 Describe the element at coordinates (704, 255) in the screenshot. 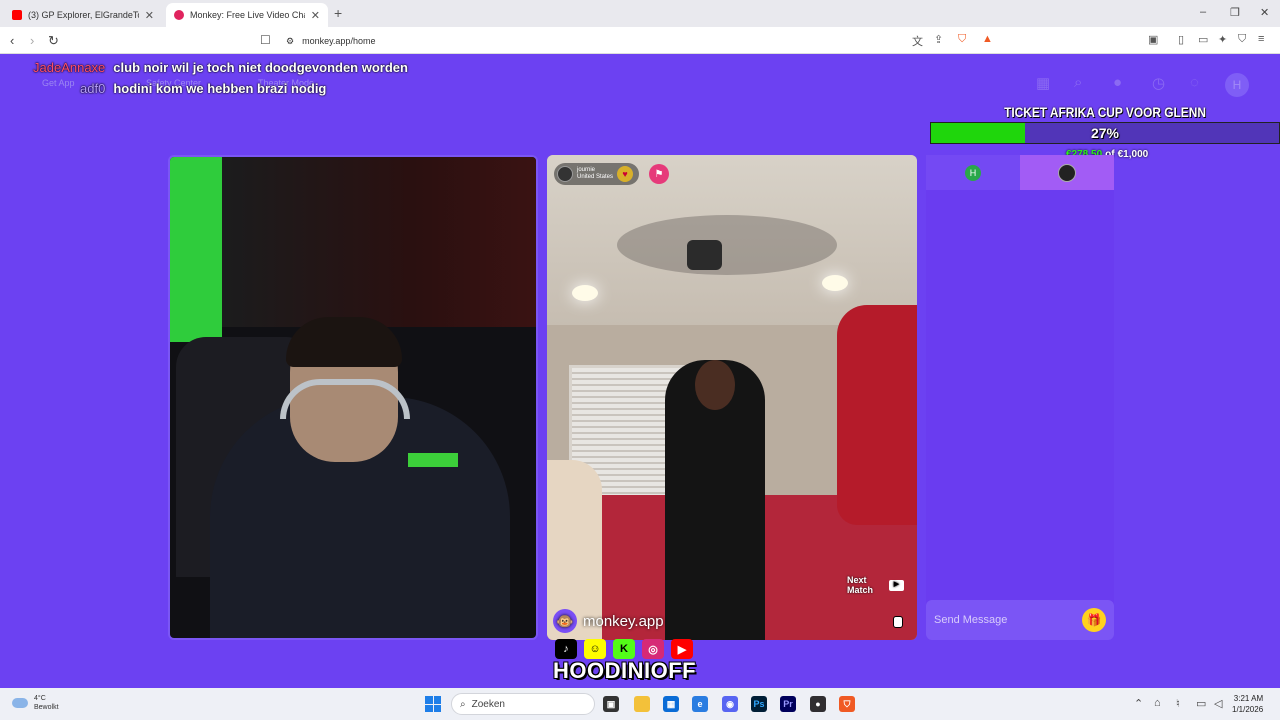

I see `fan-hub` at that location.